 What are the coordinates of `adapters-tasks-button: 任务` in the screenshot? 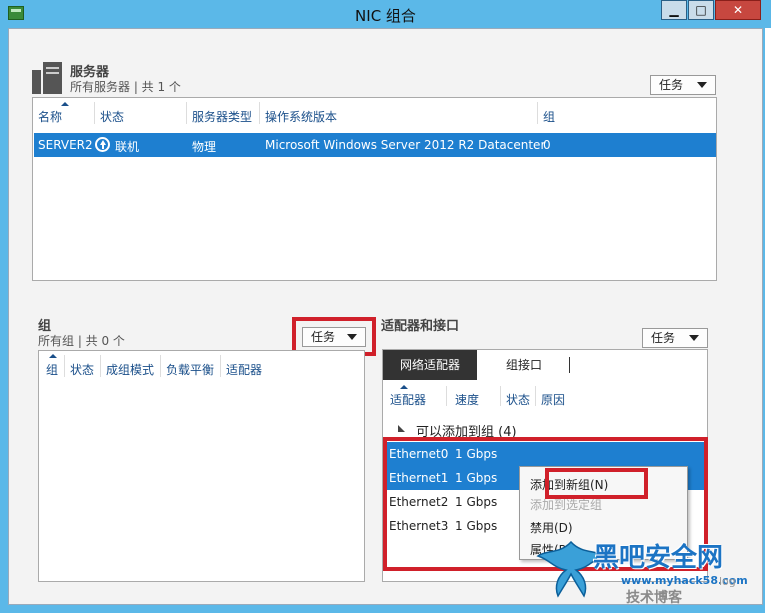 It's located at (675, 338).